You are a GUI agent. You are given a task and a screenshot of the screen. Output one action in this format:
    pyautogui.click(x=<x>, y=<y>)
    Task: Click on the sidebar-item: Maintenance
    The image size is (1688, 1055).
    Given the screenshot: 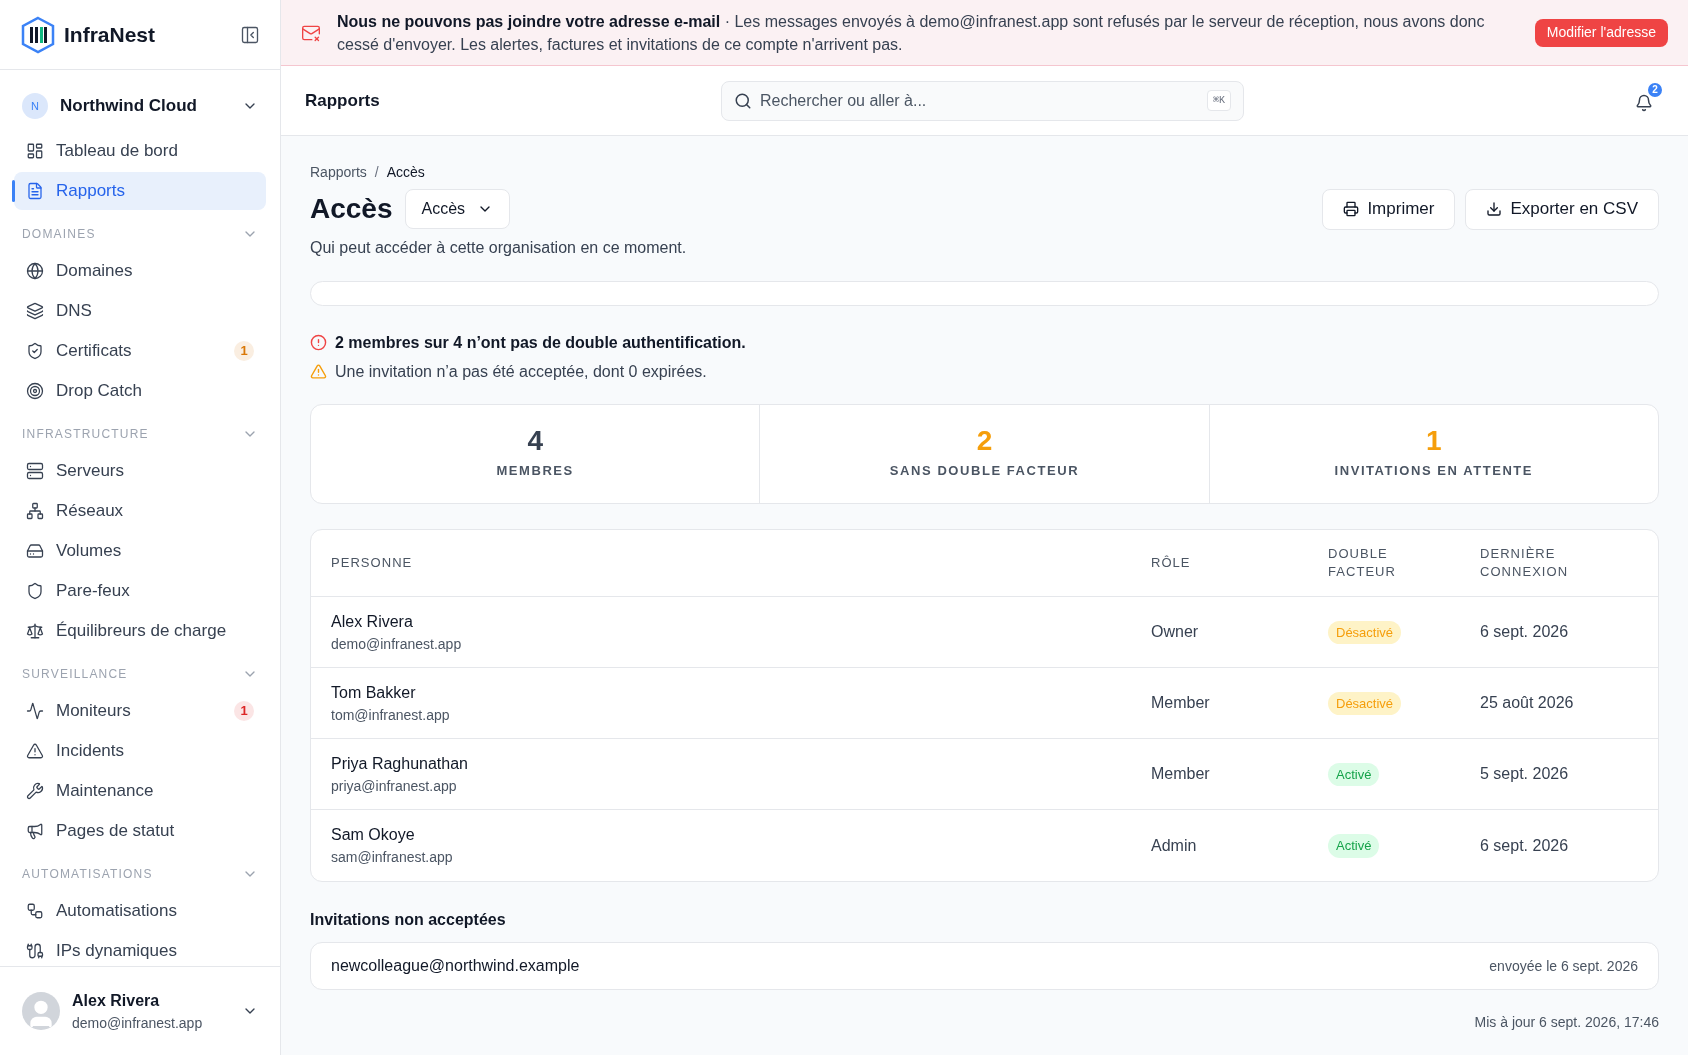 What is the action you would take?
    pyautogui.click(x=140, y=791)
    